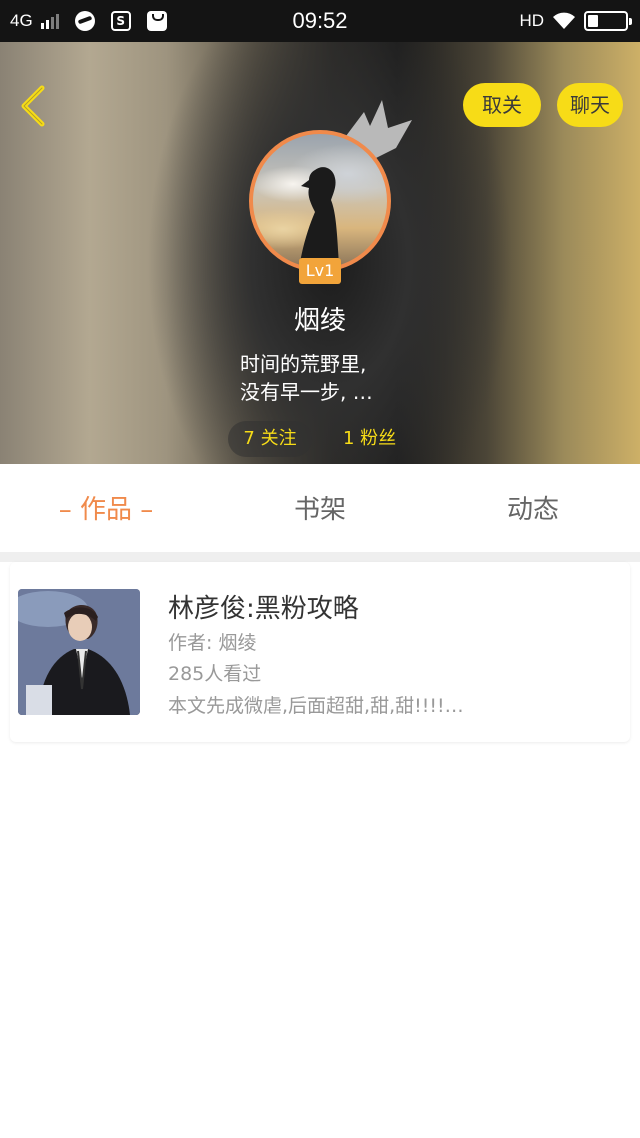  Describe the element at coordinates (564, 20) in the screenshot. I see `wifi-icon` at that location.